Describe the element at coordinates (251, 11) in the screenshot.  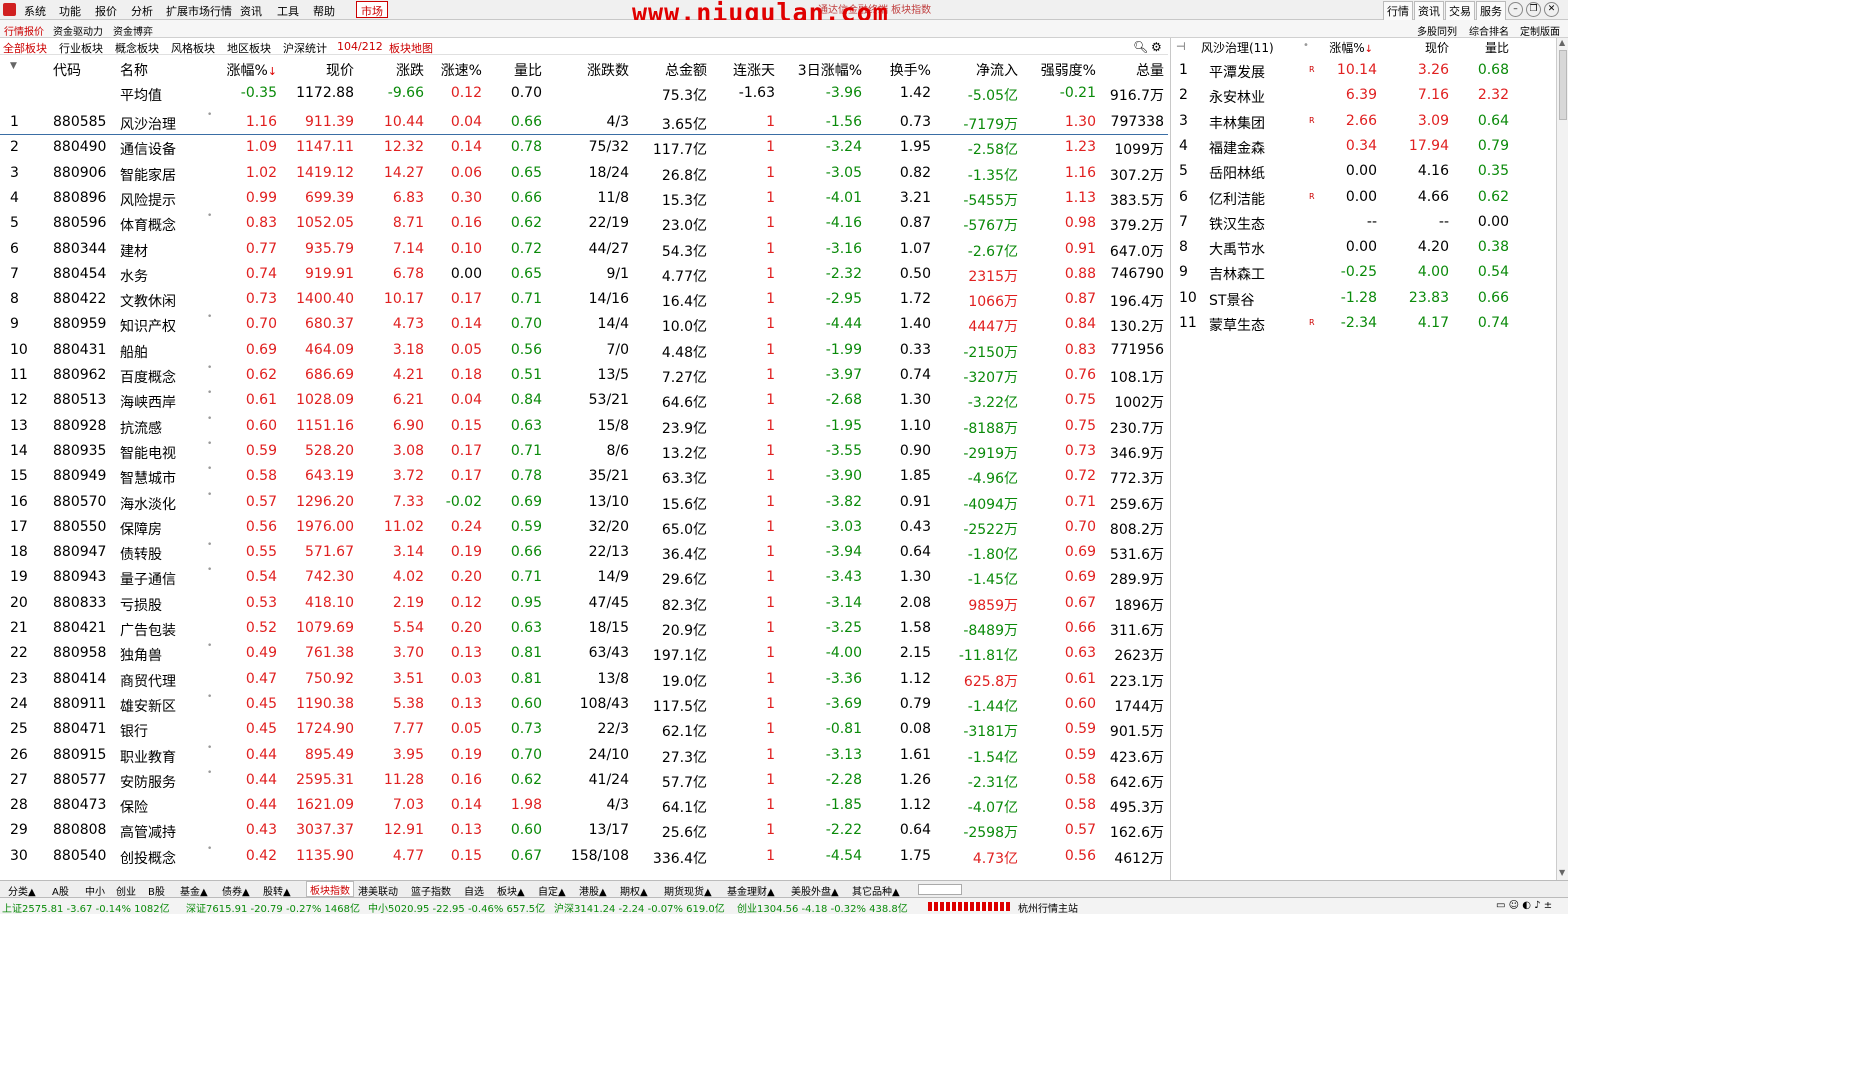
I see `menu-info: 资讯` at that location.